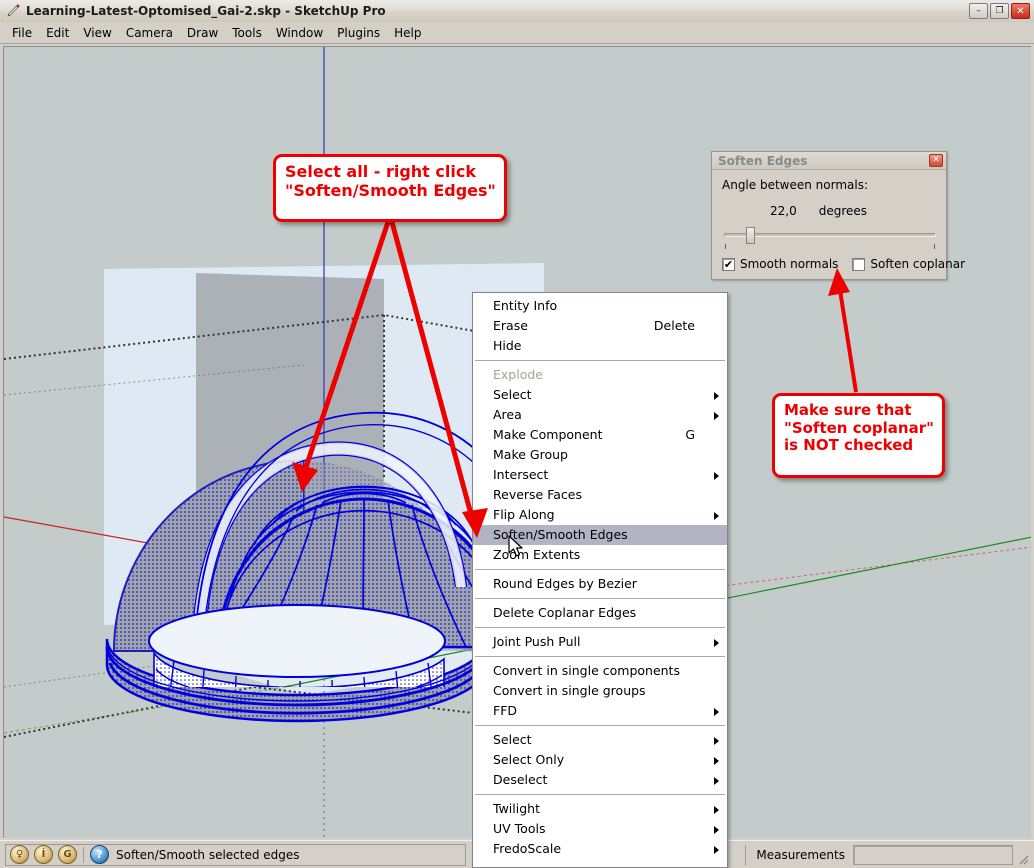  Describe the element at coordinates (600, 584) in the screenshot. I see `context-menu-item-round-edges-by-bezier: Round Edges by Bezier` at that location.